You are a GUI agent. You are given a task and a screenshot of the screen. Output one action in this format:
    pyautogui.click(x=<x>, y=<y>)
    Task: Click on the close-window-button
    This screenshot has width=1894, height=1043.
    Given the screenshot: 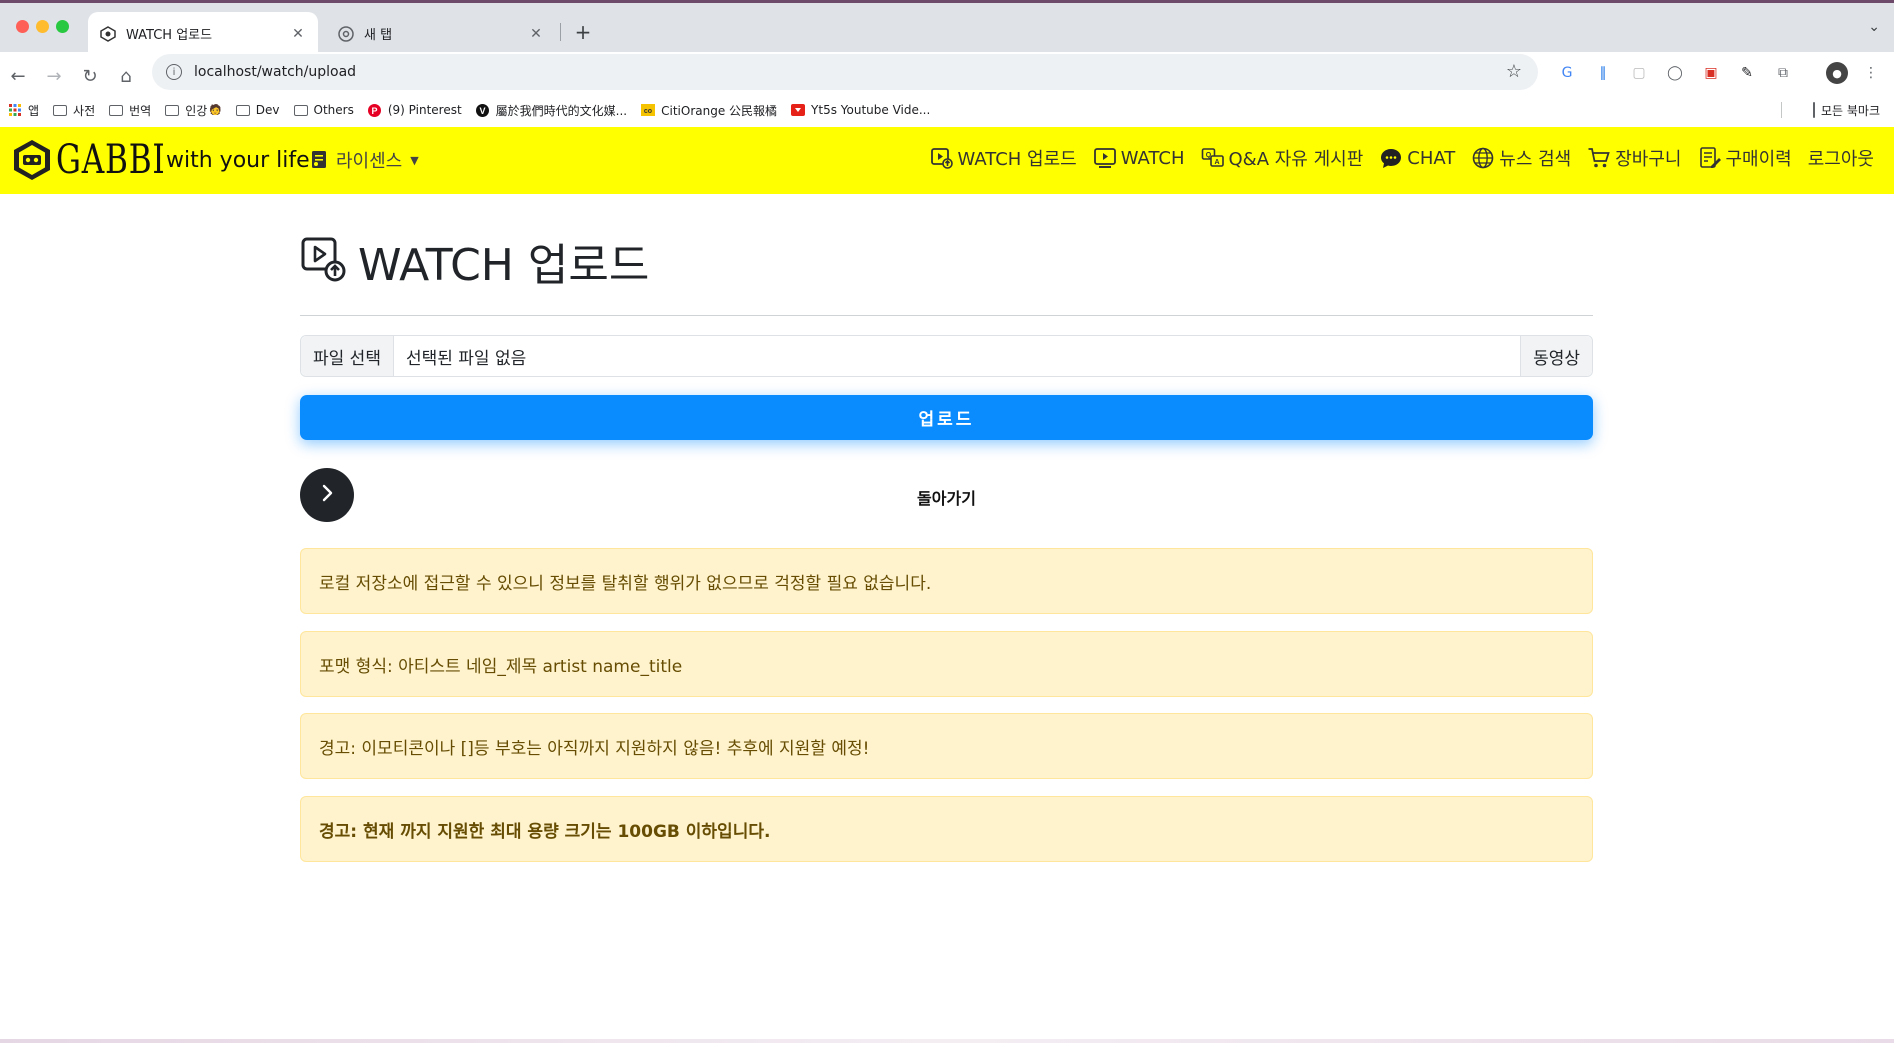 What is the action you would take?
    pyautogui.click(x=22, y=26)
    